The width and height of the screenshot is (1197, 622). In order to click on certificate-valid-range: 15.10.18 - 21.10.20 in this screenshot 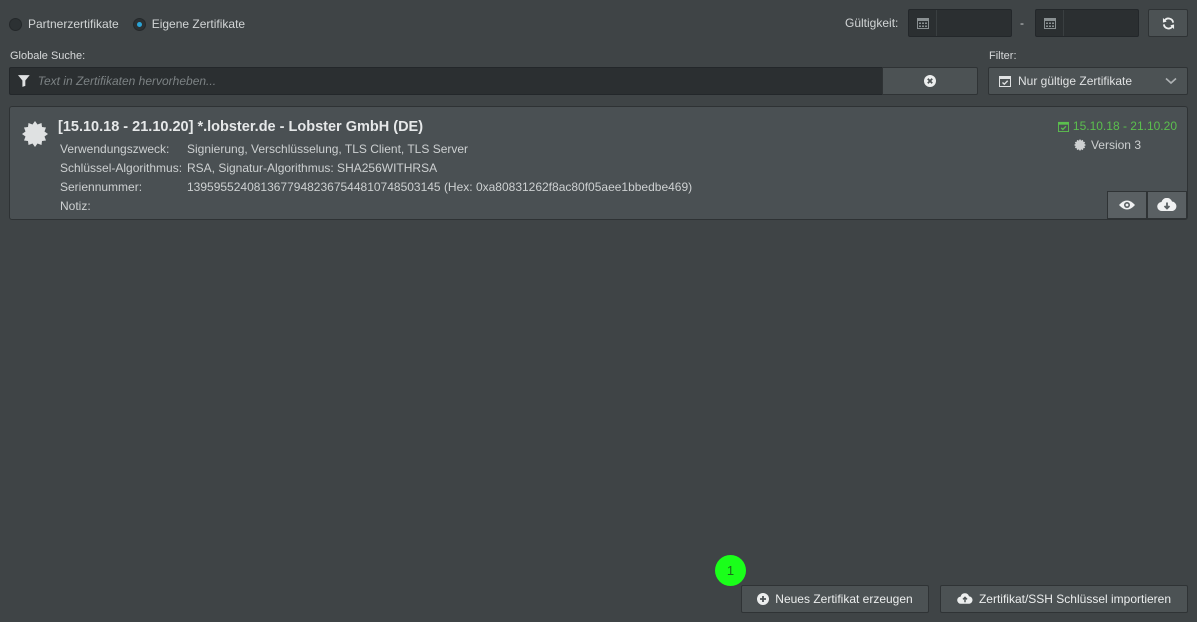, I will do `click(1117, 126)`.